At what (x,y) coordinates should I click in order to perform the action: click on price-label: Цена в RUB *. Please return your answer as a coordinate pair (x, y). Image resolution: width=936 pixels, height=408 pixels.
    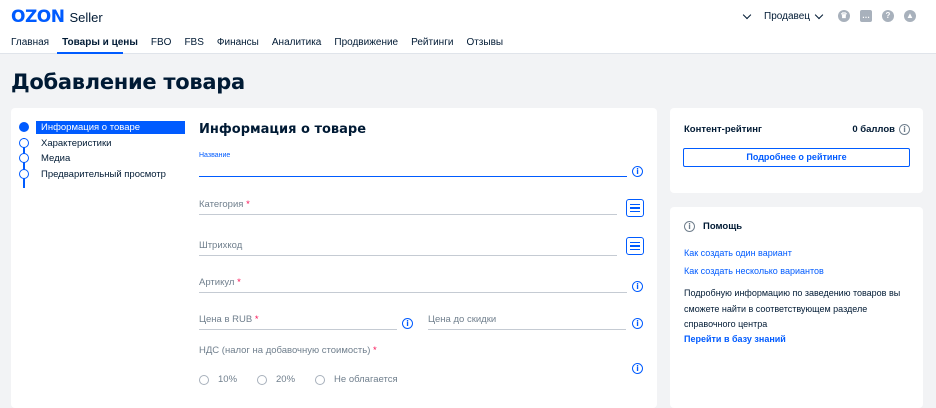
    Looking at the image, I should click on (229, 319).